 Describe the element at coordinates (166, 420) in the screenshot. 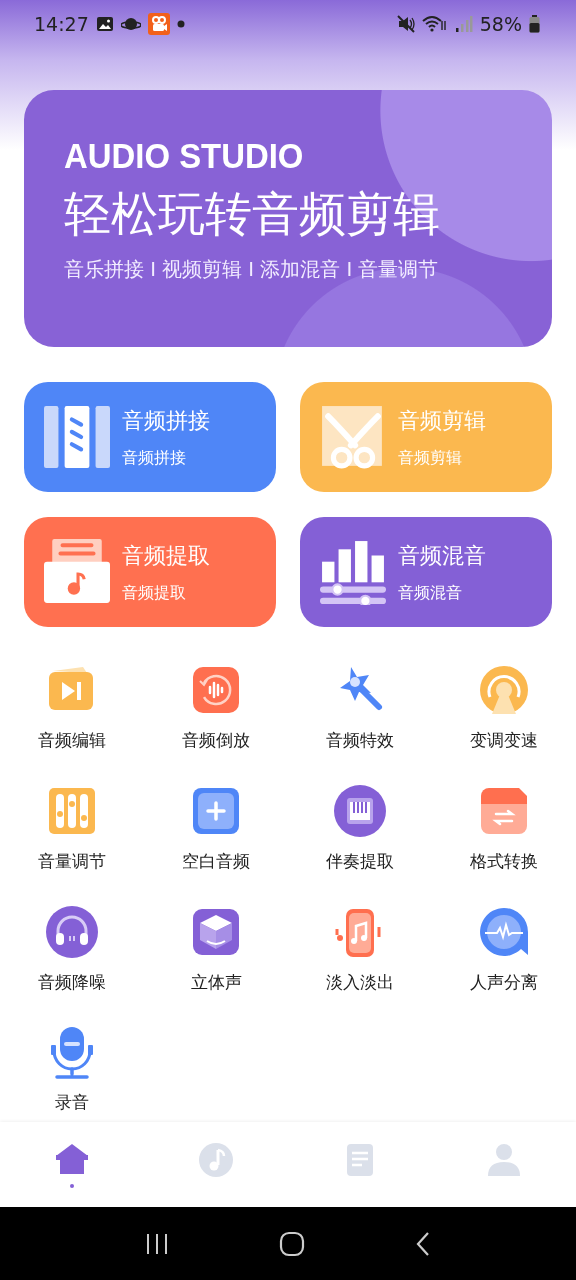

I see `card-title: 音频拼接` at that location.